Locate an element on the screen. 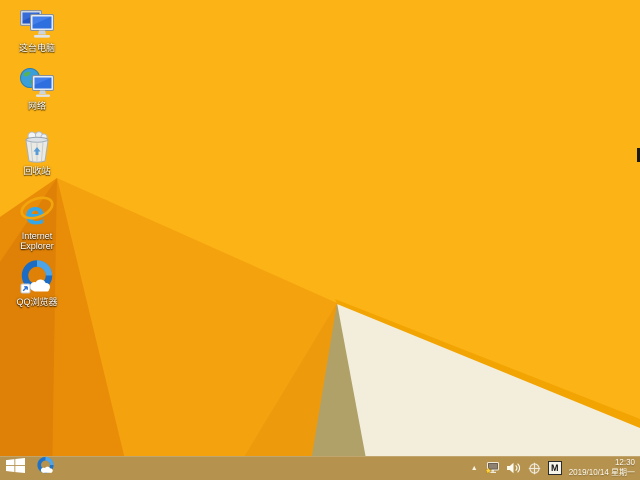 The height and width of the screenshot is (480, 640). desktop-icon-recycle-bin: 回收站 is located at coordinates (37, 153).